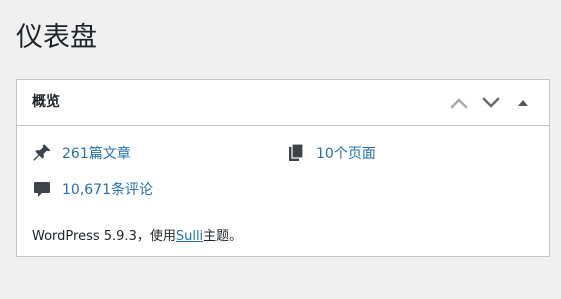 Image resolution: width=561 pixels, height=299 pixels. What do you see at coordinates (107, 189) in the screenshot?
I see `comments-count-link: 10,671条评论` at bounding box center [107, 189].